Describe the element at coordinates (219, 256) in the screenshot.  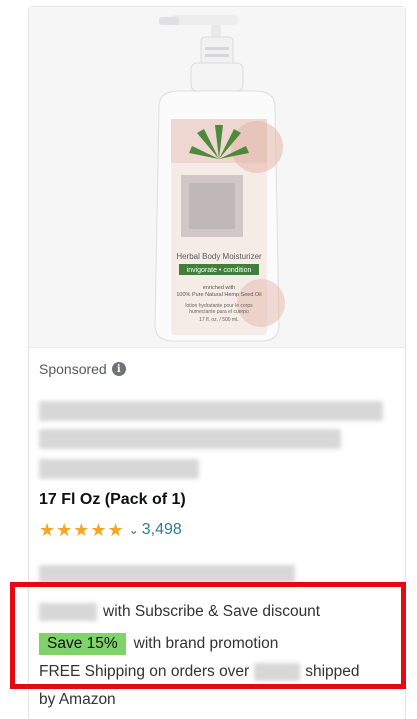
I see `image-label-name: Herbal Body Moisturizer` at that location.